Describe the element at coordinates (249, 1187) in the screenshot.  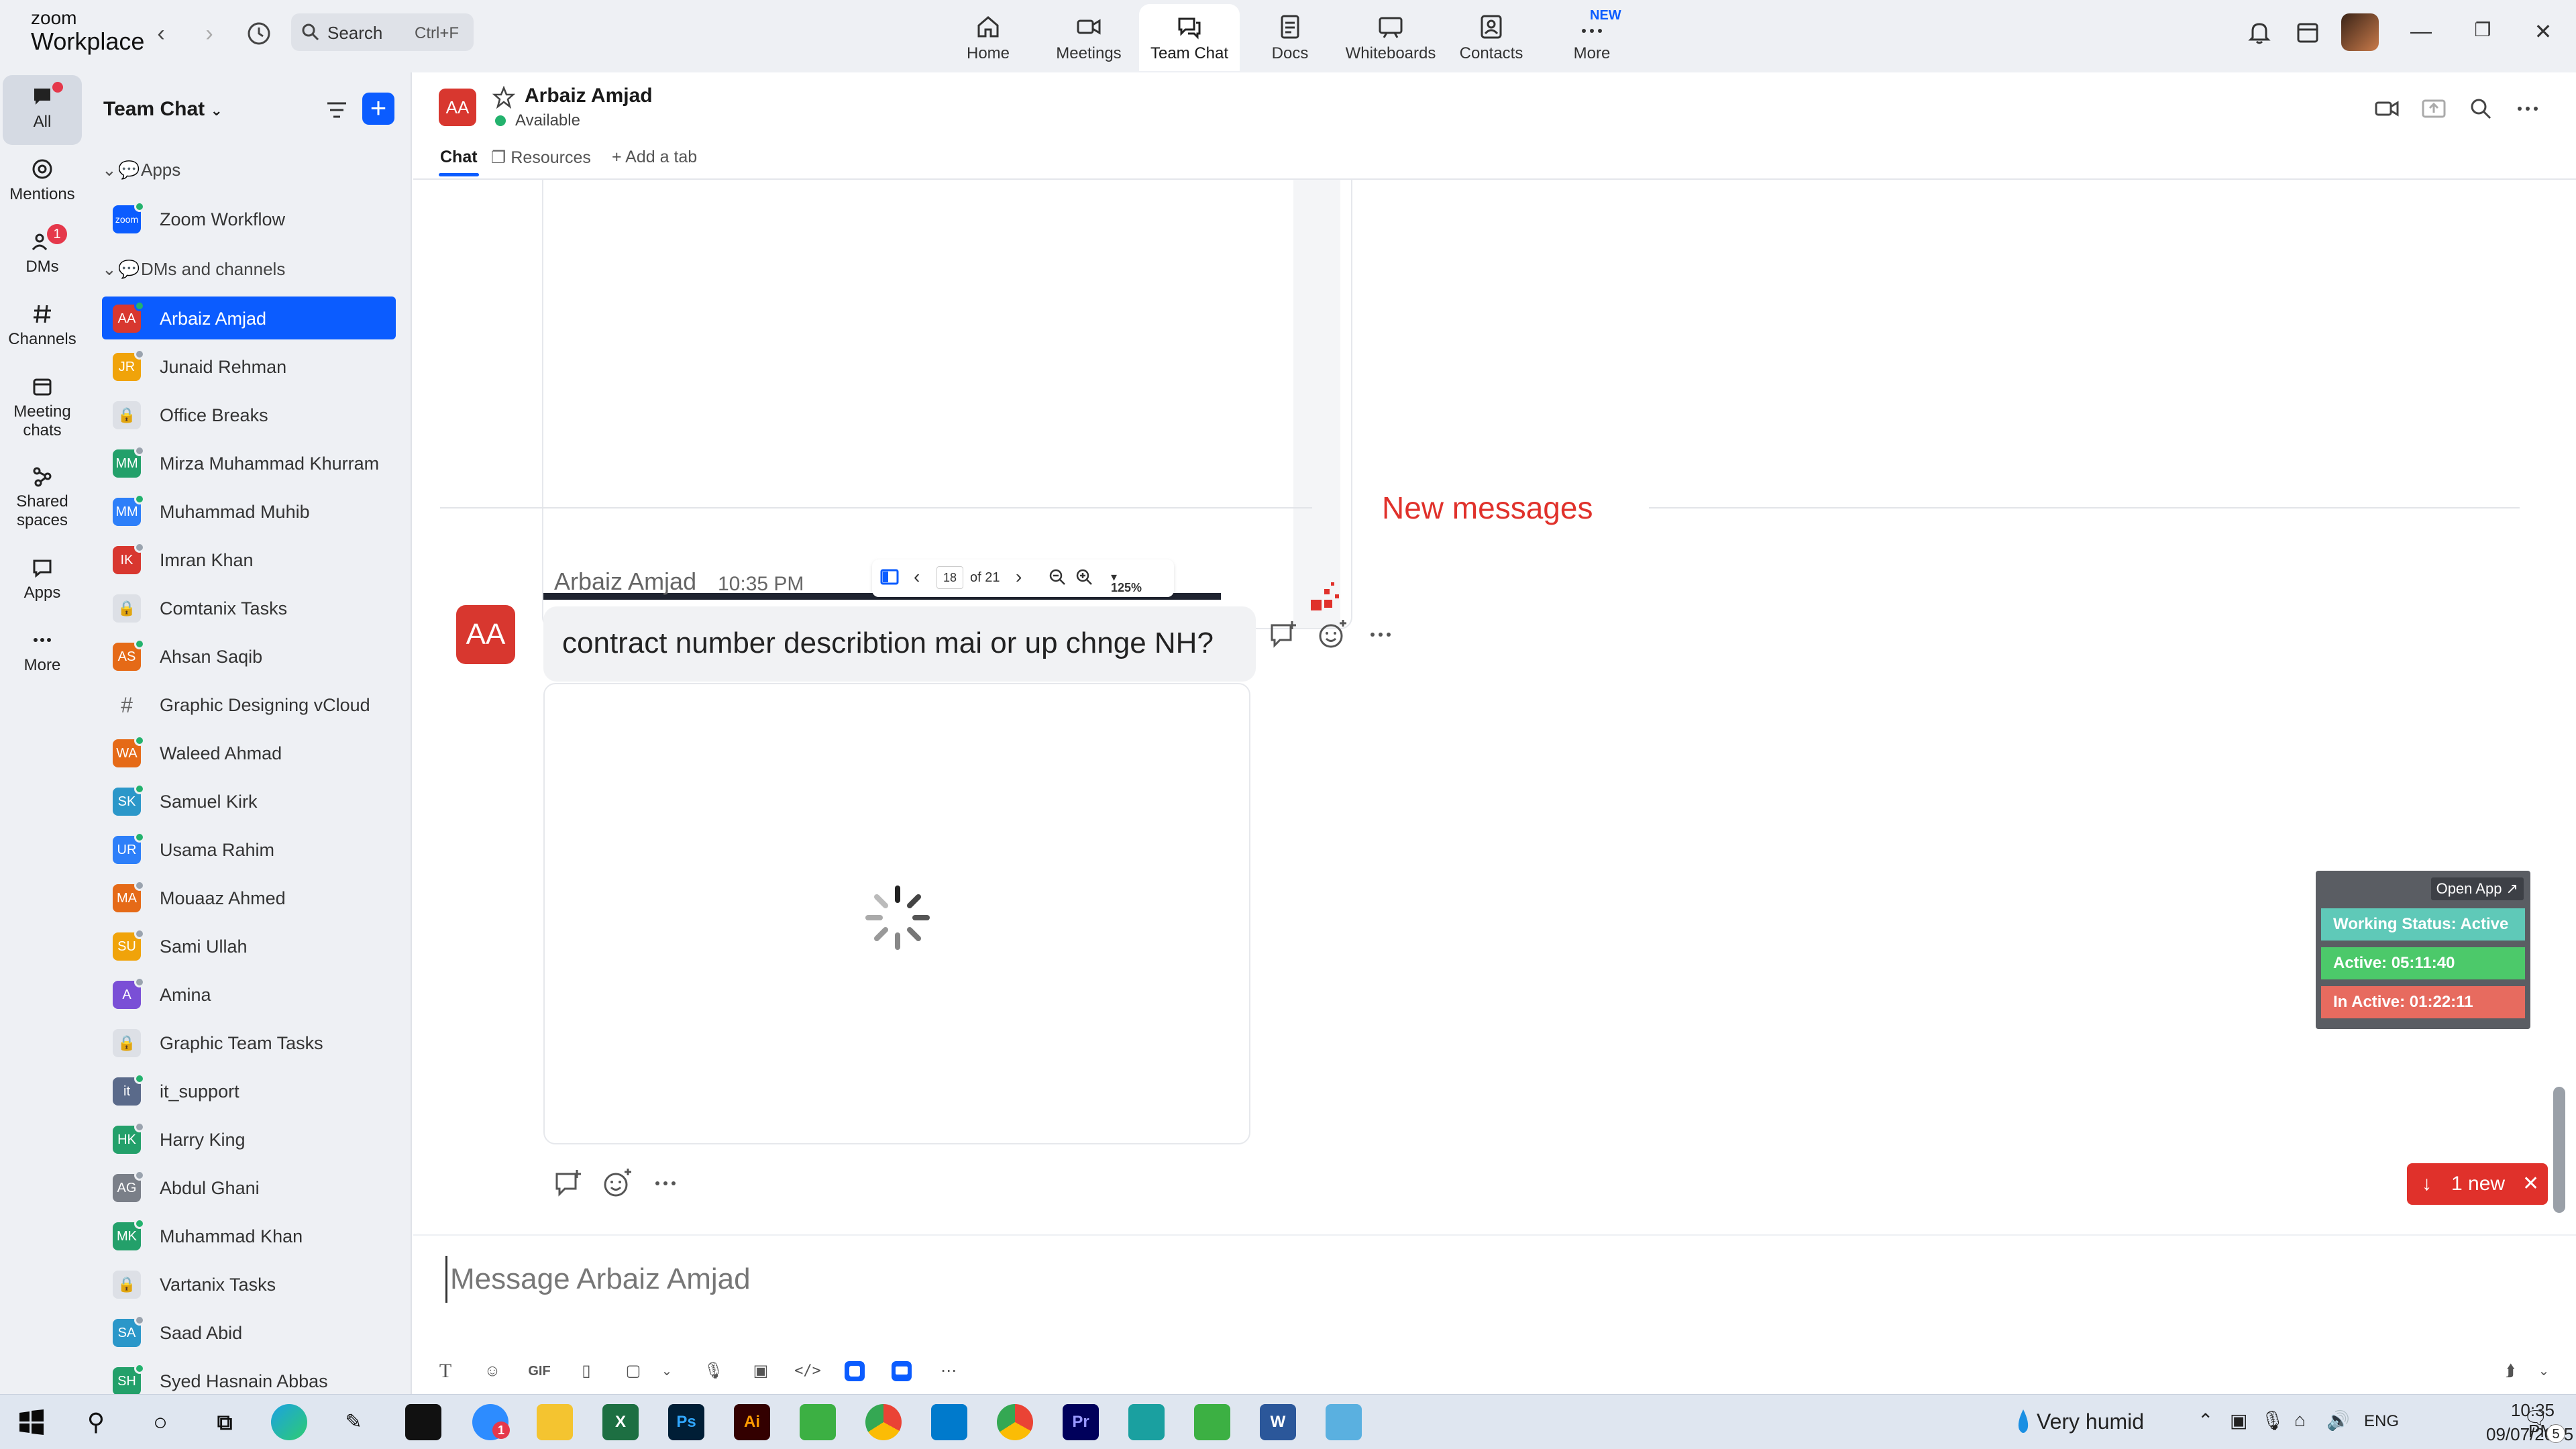
I see `list-item: AG Abdul Ghani` at that location.